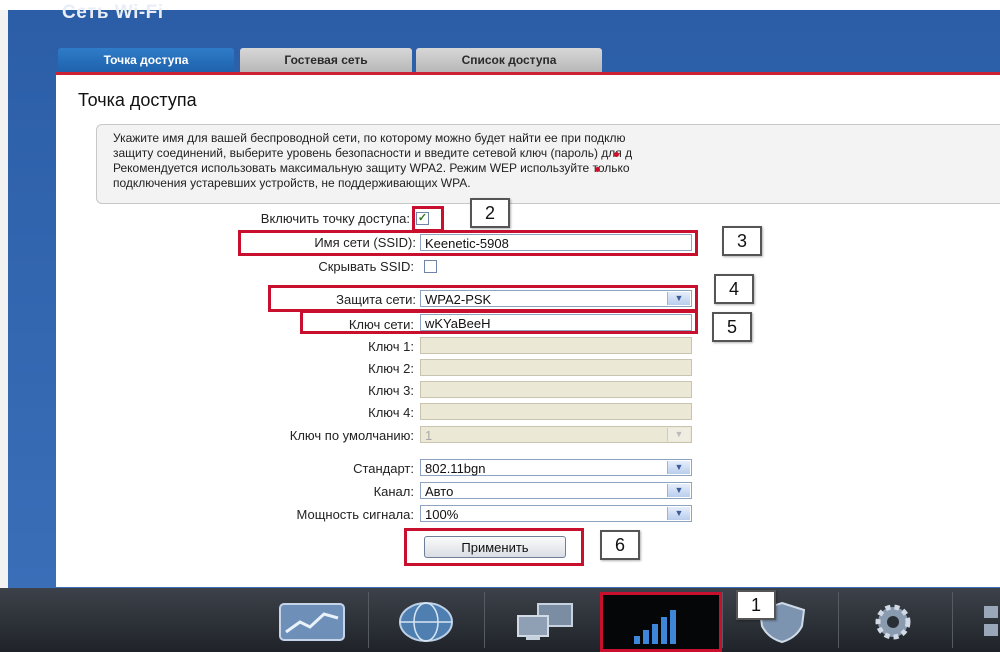  Describe the element at coordinates (455, 468) in the screenshot. I see `standard-value: 802.11bgn` at that location.